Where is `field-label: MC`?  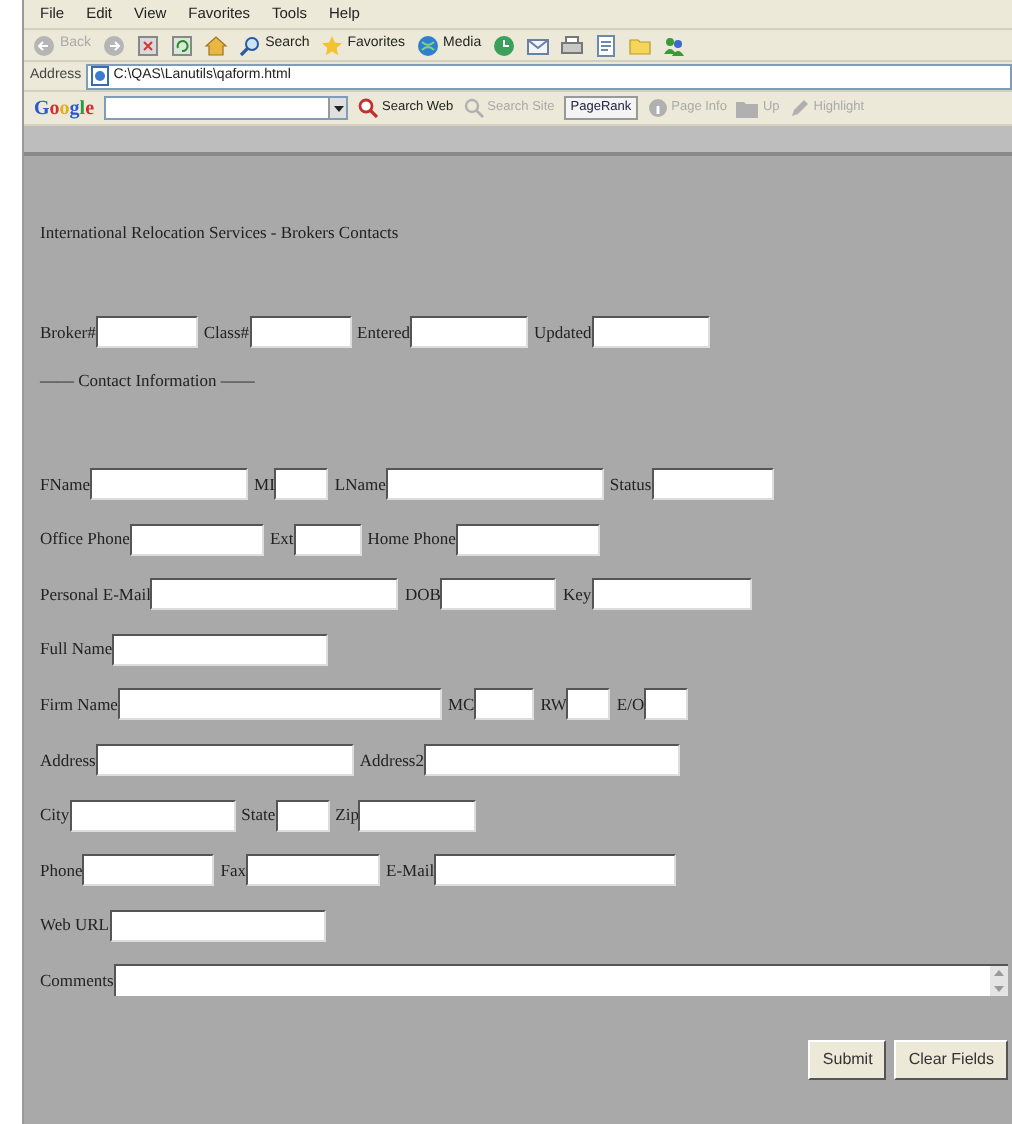
field-label: MC is located at coordinates (461, 705).